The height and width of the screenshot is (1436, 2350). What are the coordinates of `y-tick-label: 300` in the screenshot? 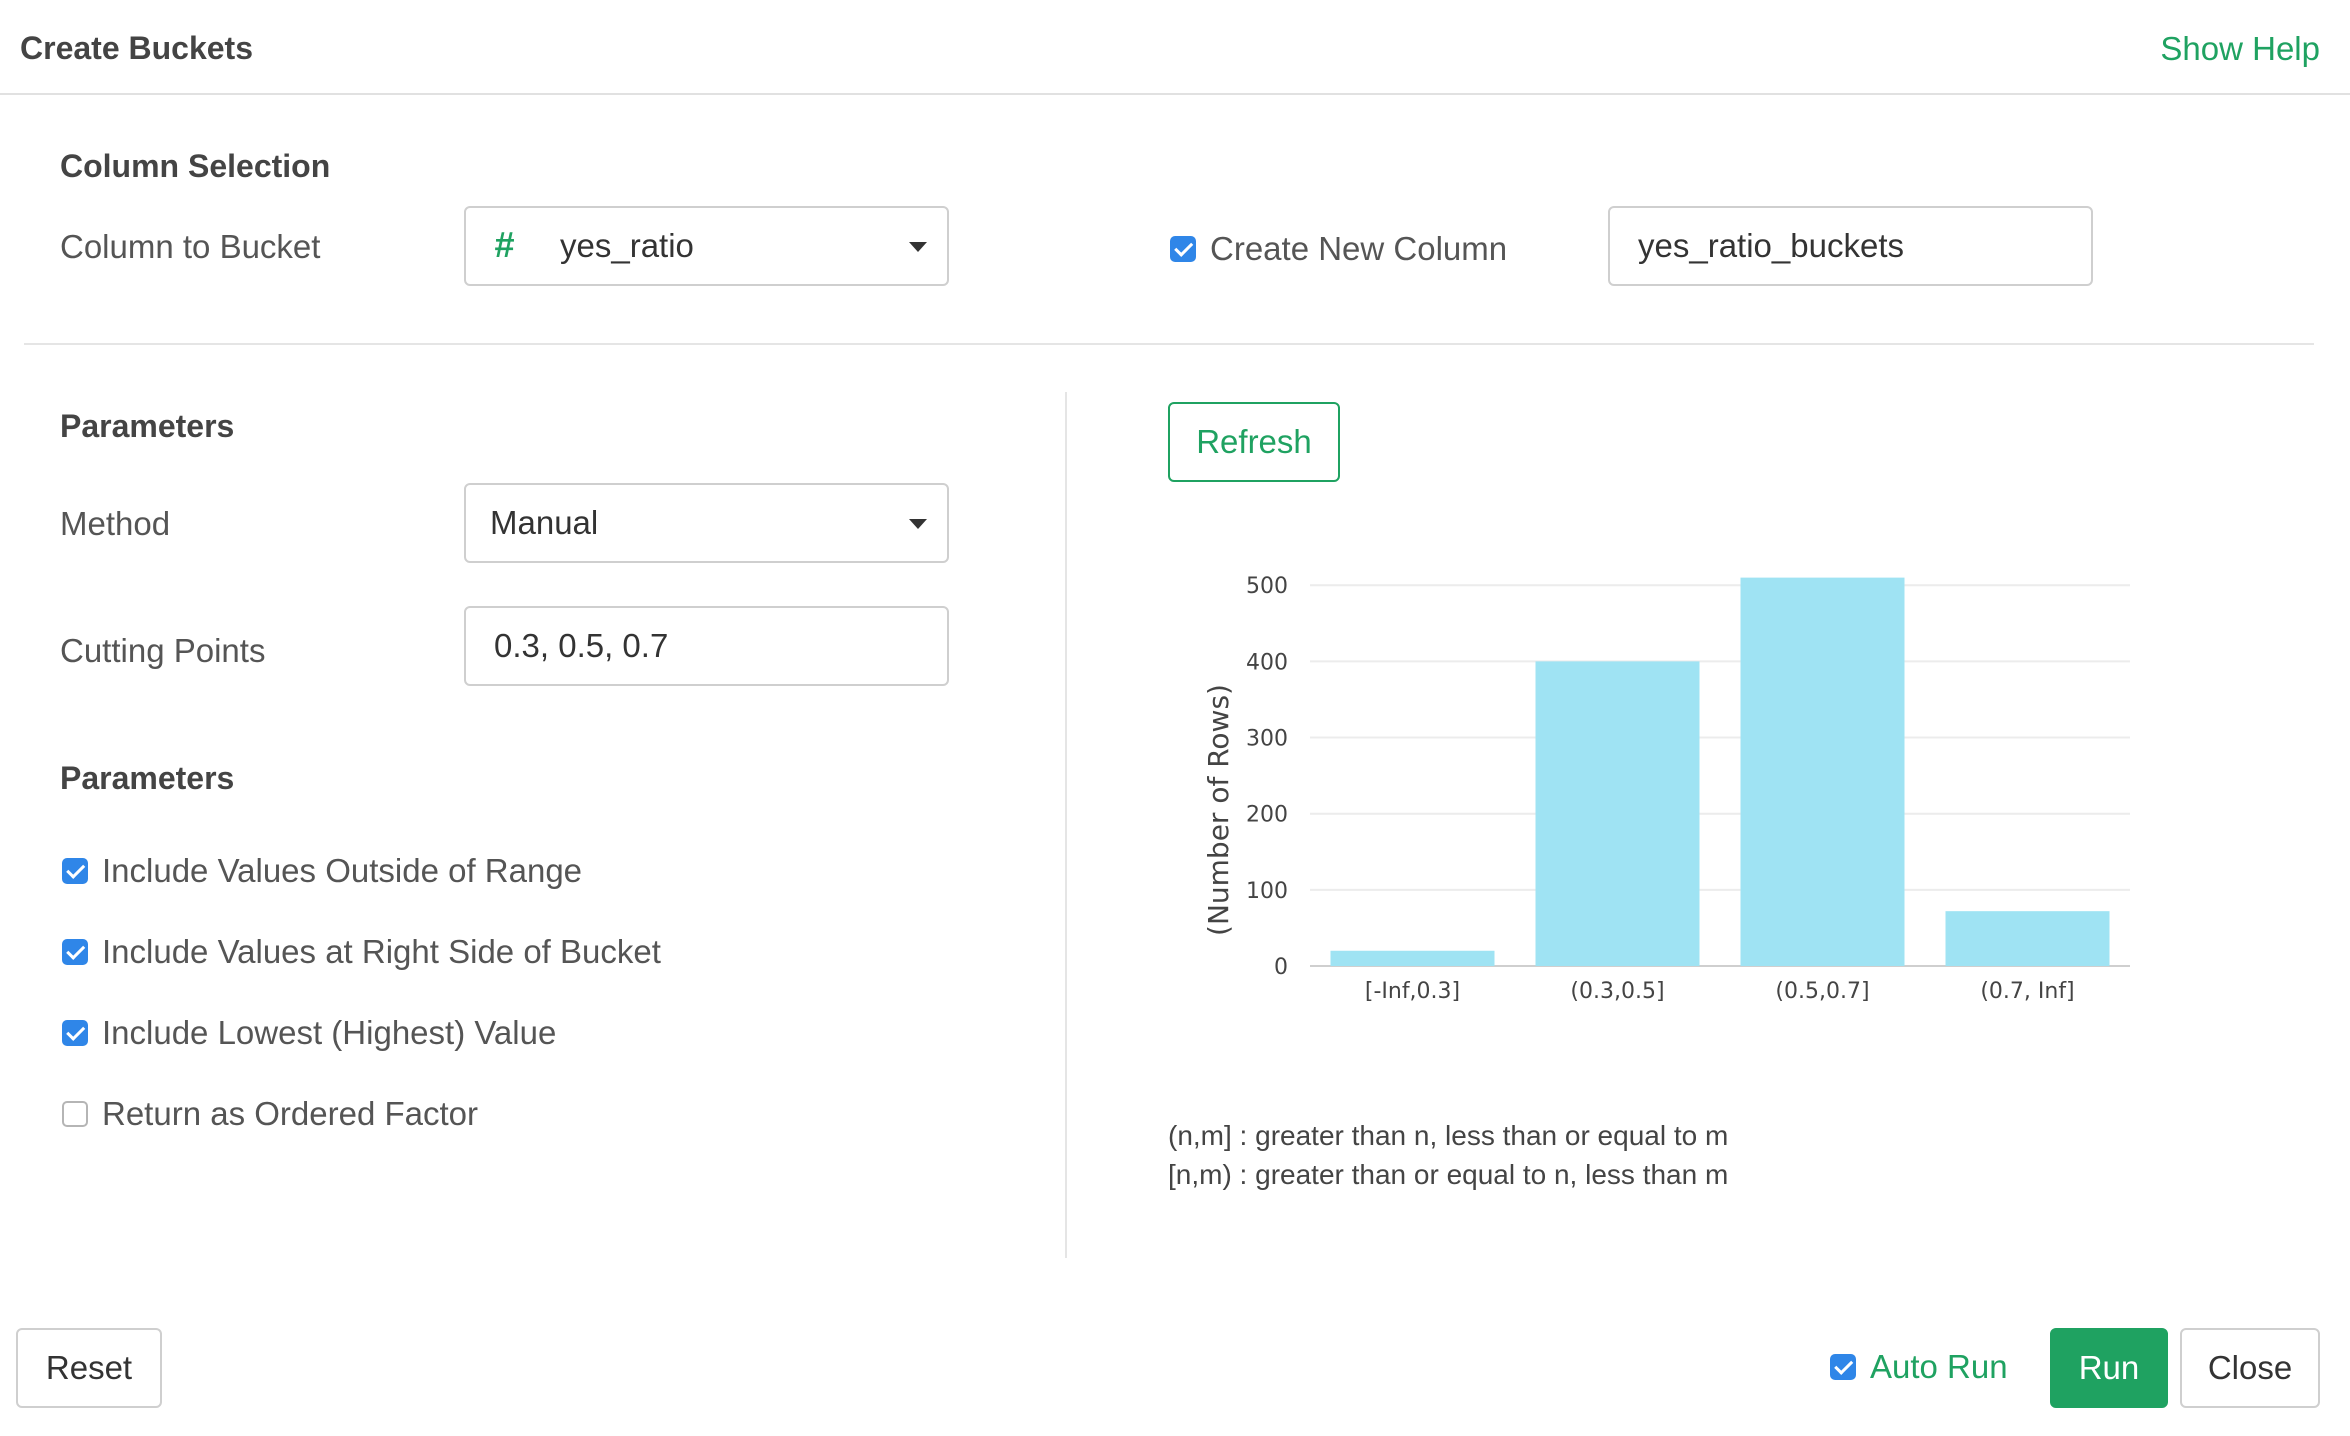 It's located at (1267, 739).